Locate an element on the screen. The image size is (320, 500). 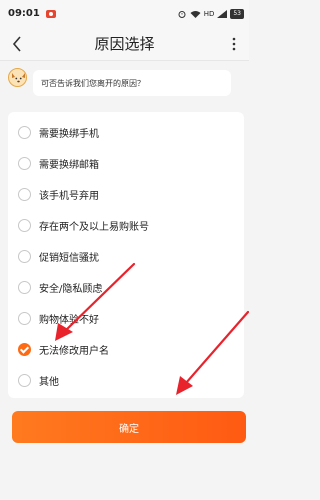
option-bad-experience: 购物体验不好 is located at coordinates (126, 318).